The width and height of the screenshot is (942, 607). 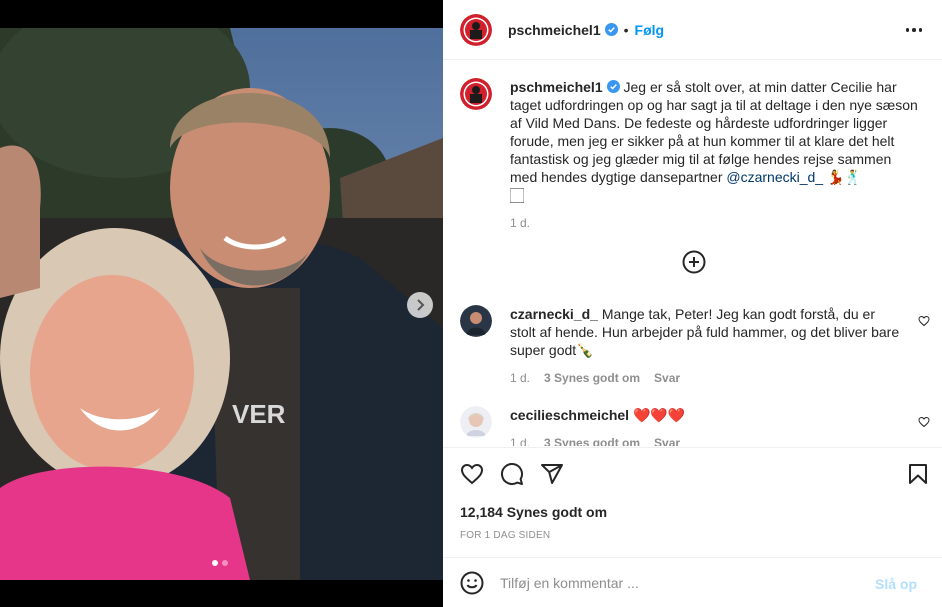 What do you see at coordinates (554, 30) in the screenshot?
I see `header-username: pschmeichel1` at bounding box center [554, 30].